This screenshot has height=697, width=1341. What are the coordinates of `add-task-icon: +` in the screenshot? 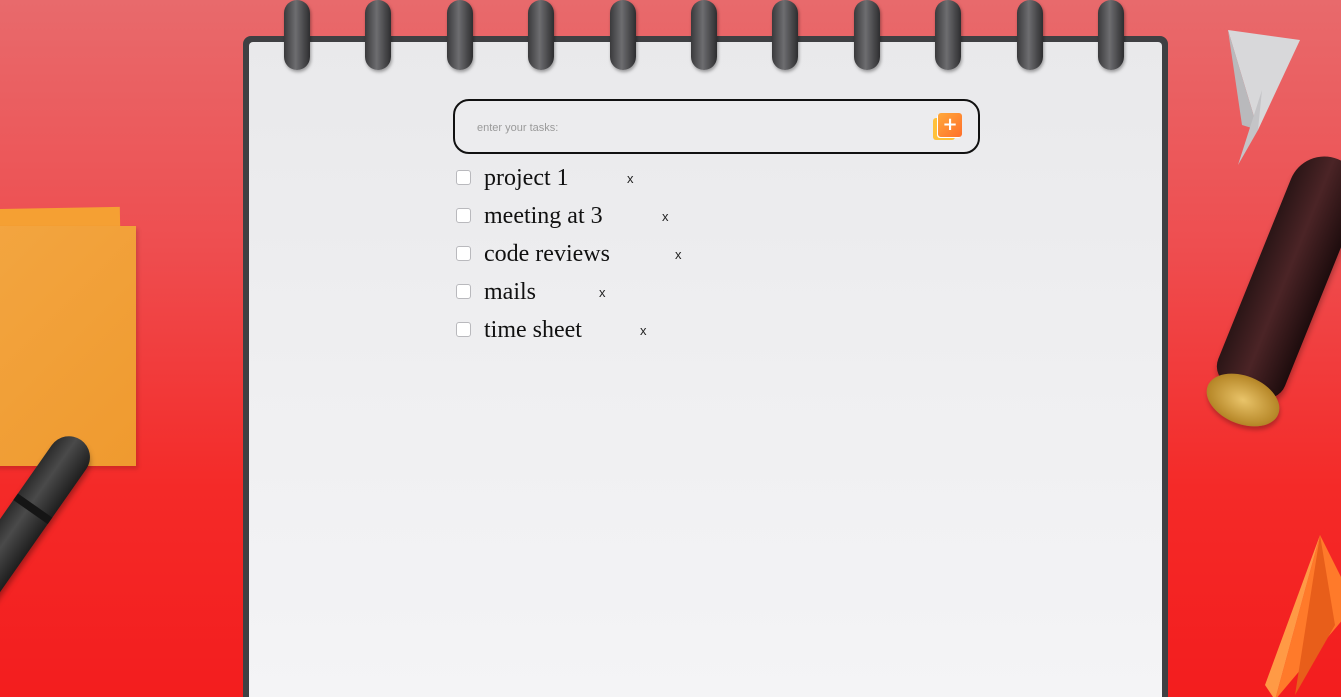 It's located at (950, 125).